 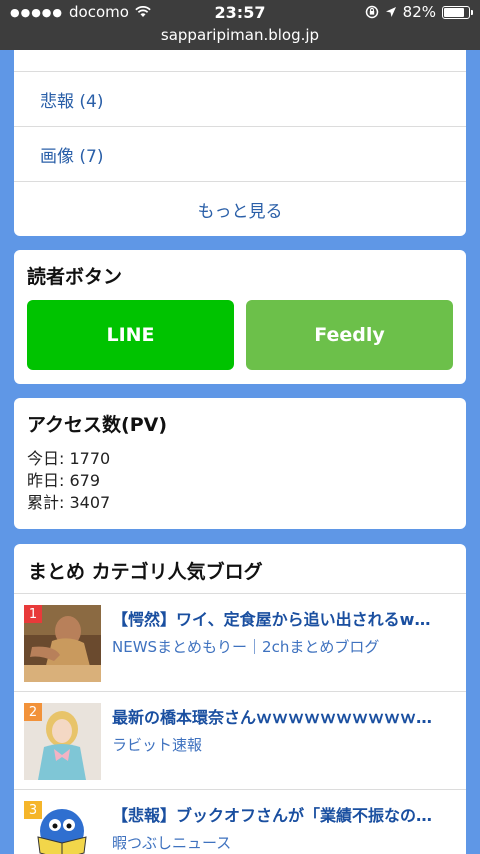 I want to click on rank-badge: 1, so click(x=33, y=614).